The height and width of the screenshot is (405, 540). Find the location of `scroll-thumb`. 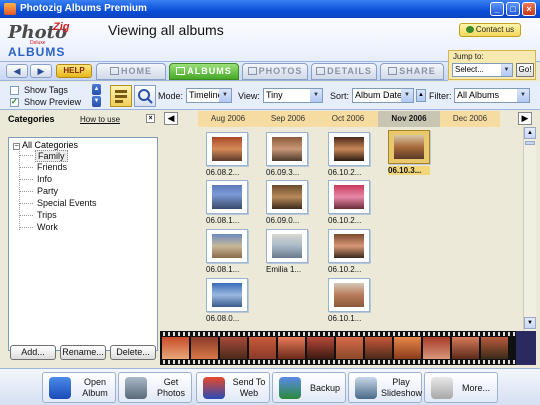

scroll-thumb is located at coordinates (530, 143).